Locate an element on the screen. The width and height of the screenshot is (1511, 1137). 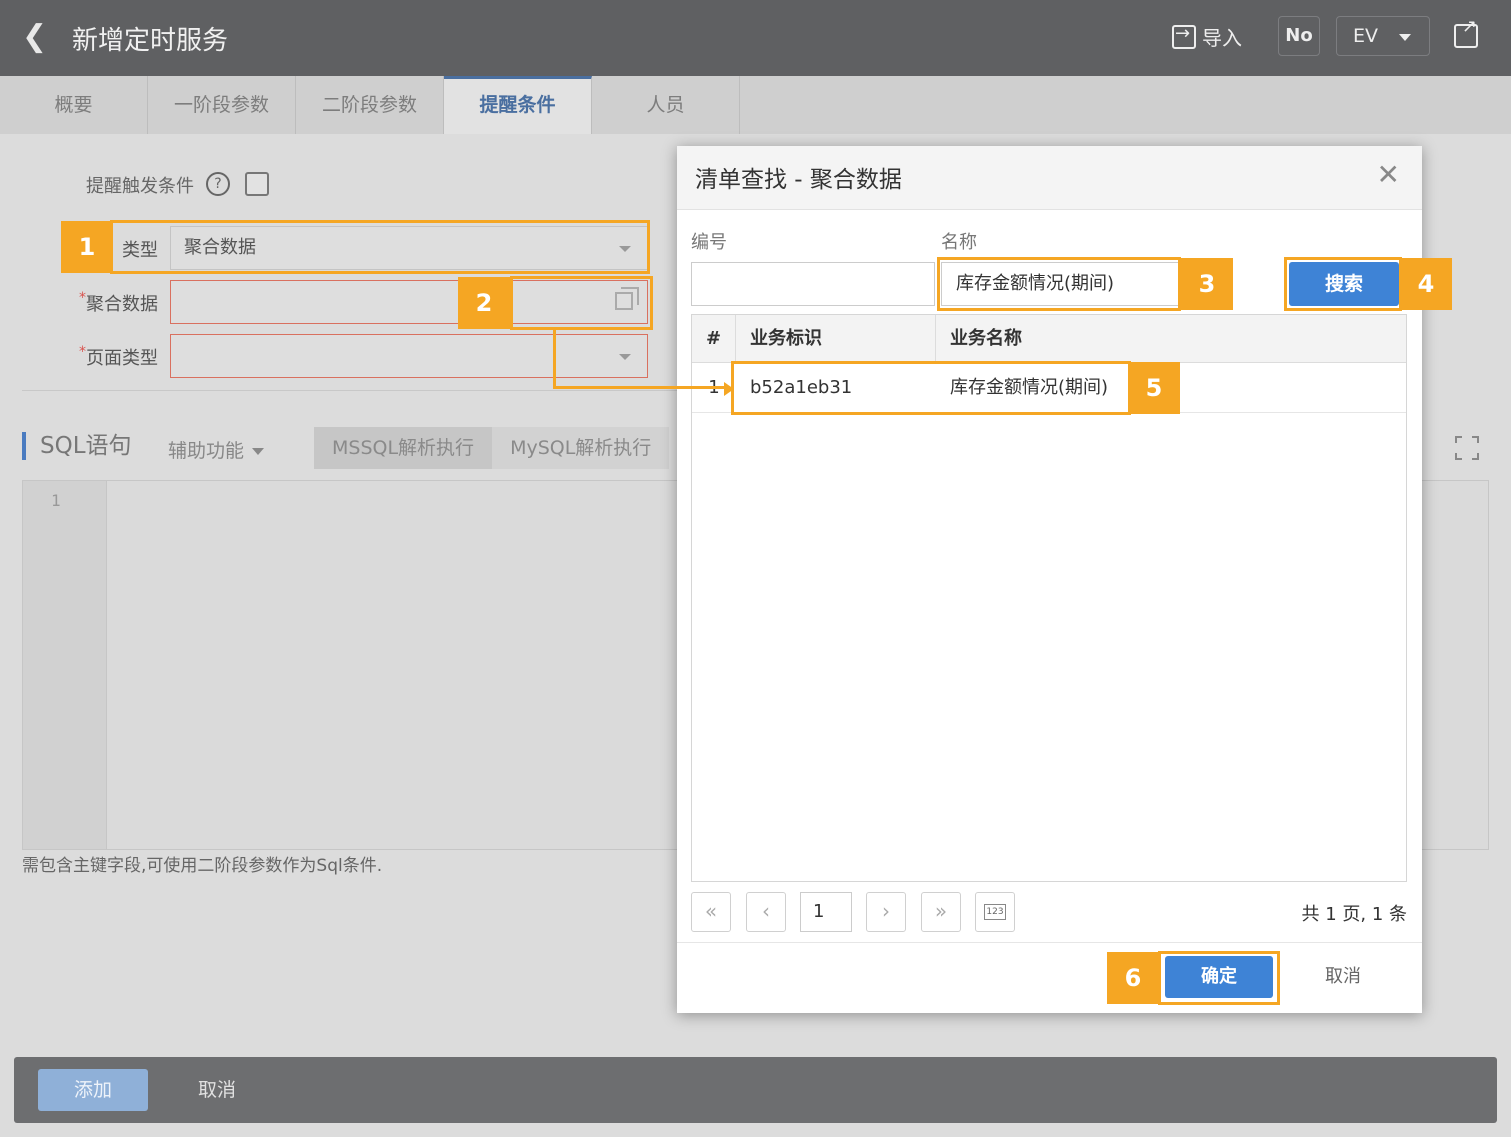
page-title: 新增定时服务 is located at coordinates (150, 41).